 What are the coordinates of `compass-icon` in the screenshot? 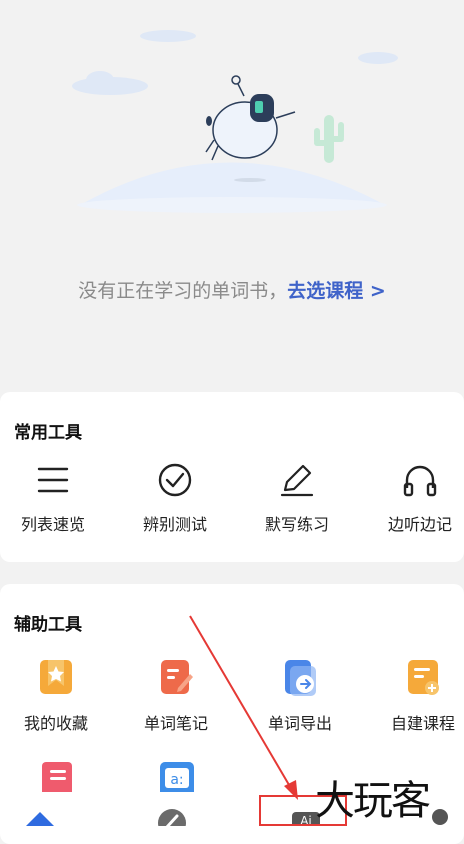 It's located at (172, 823).